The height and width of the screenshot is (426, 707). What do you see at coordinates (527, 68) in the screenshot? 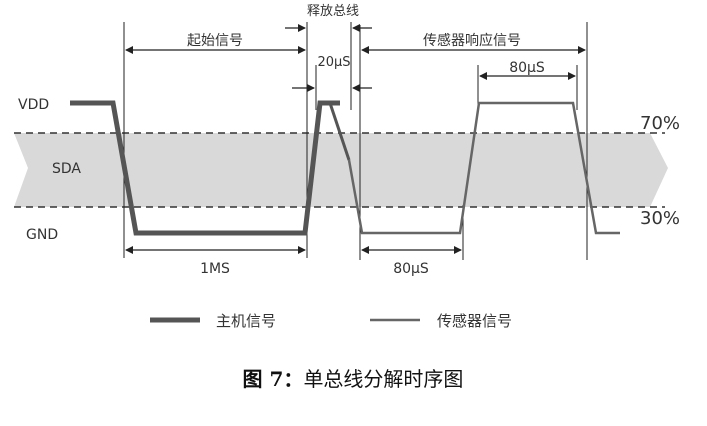
I see `t80-high-label: 80μS` at bounding box center [527, 68].